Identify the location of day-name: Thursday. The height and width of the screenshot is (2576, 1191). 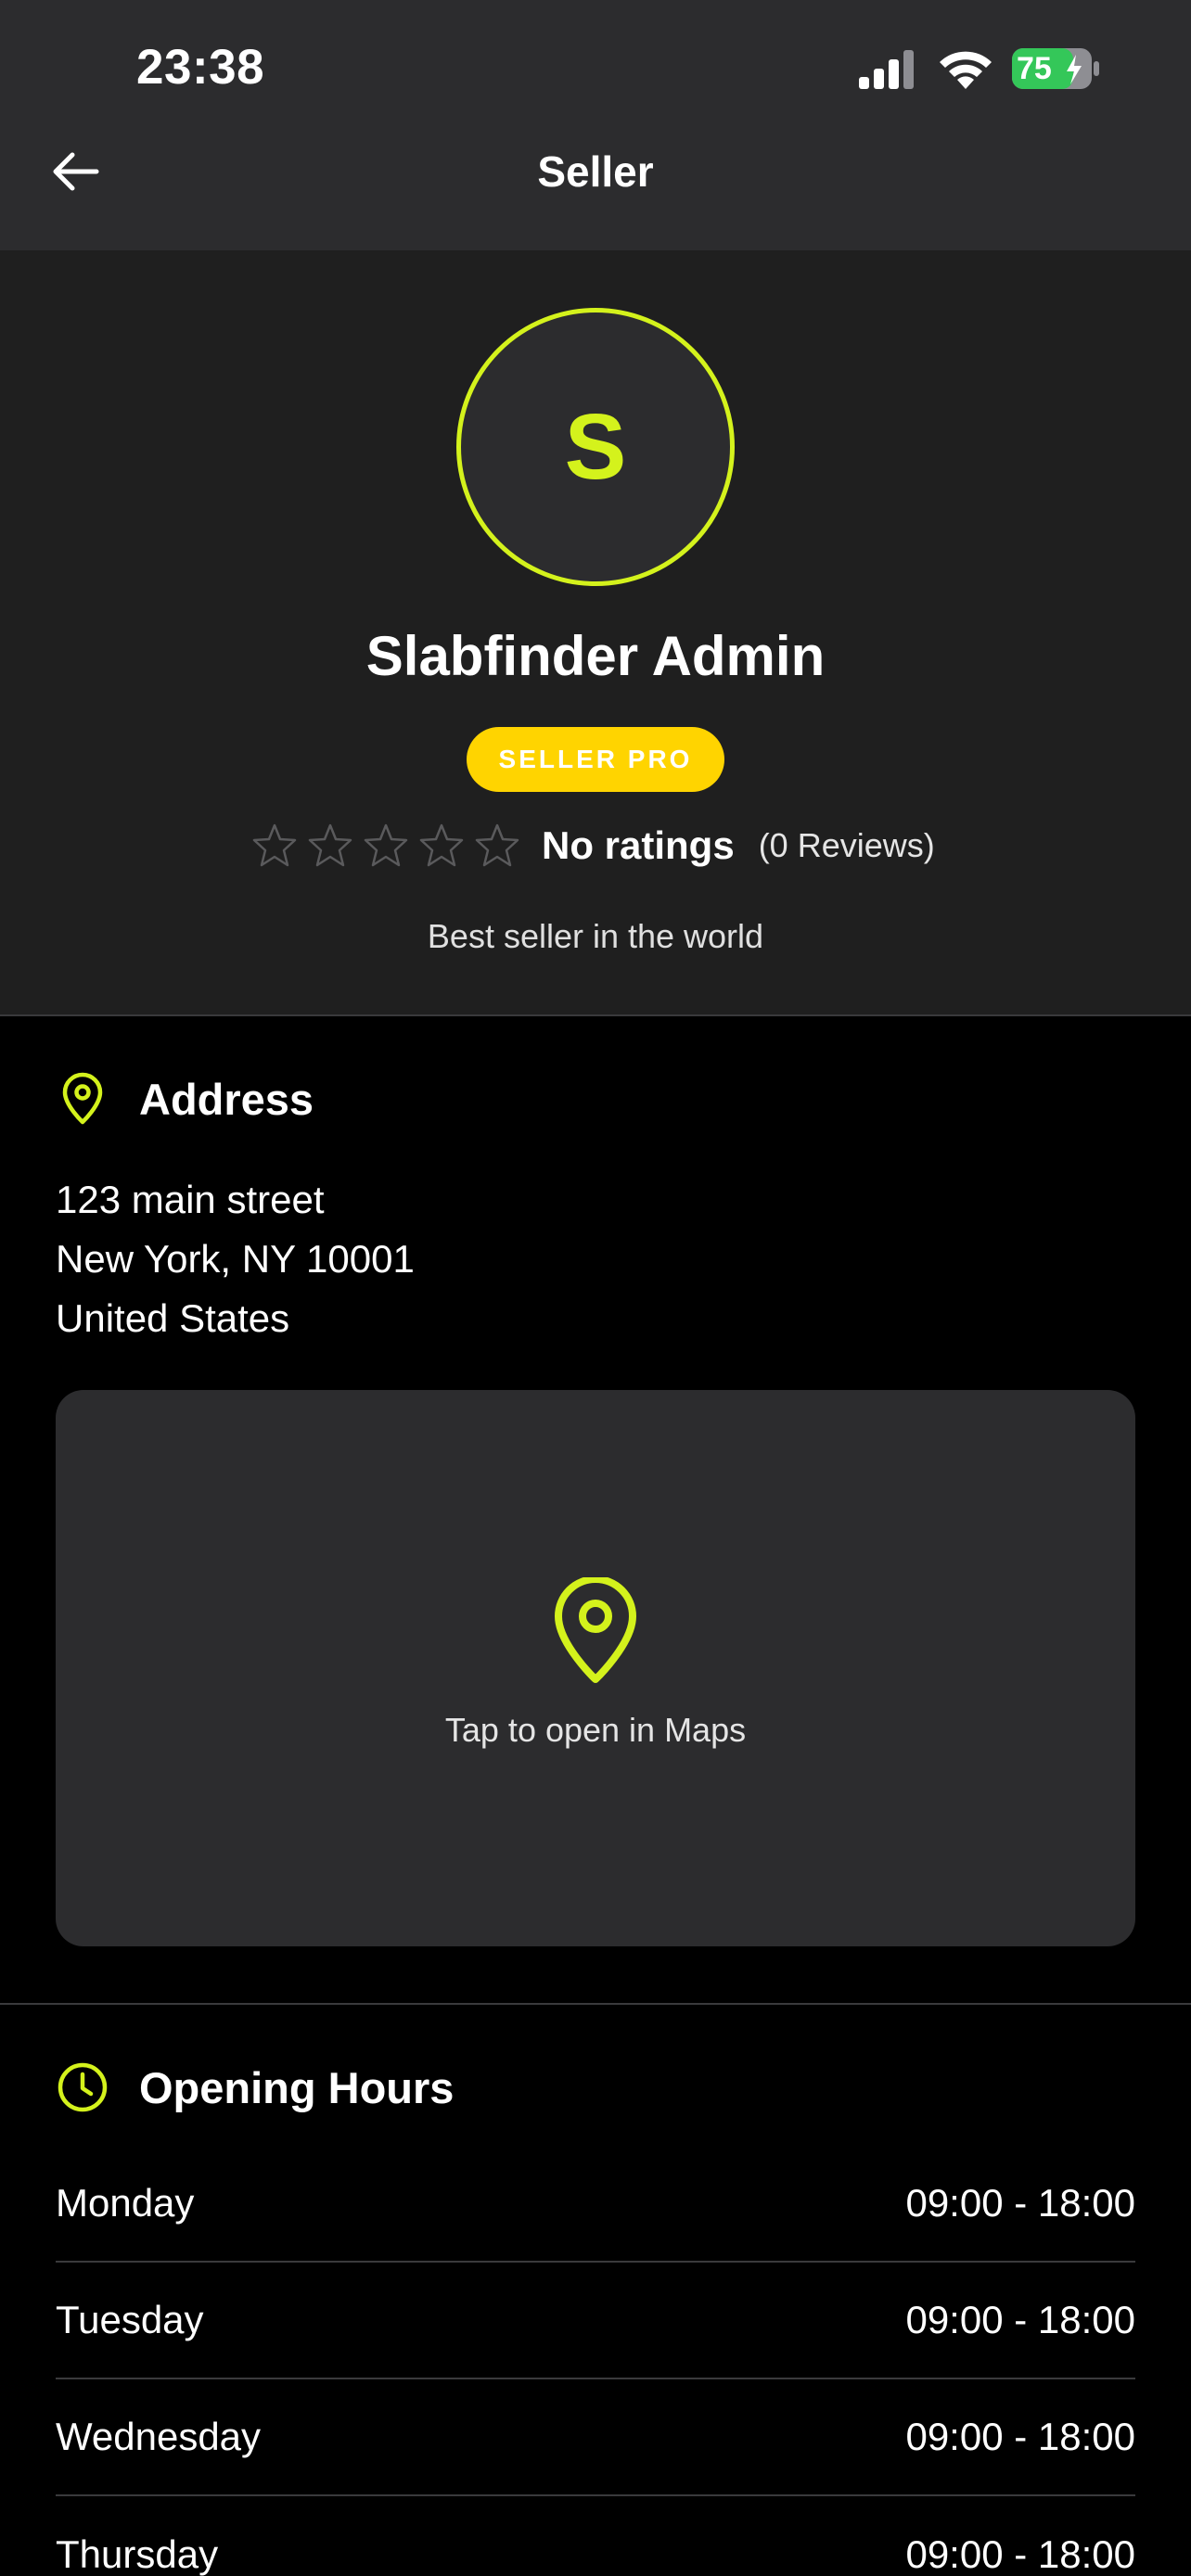
(137, 2554).